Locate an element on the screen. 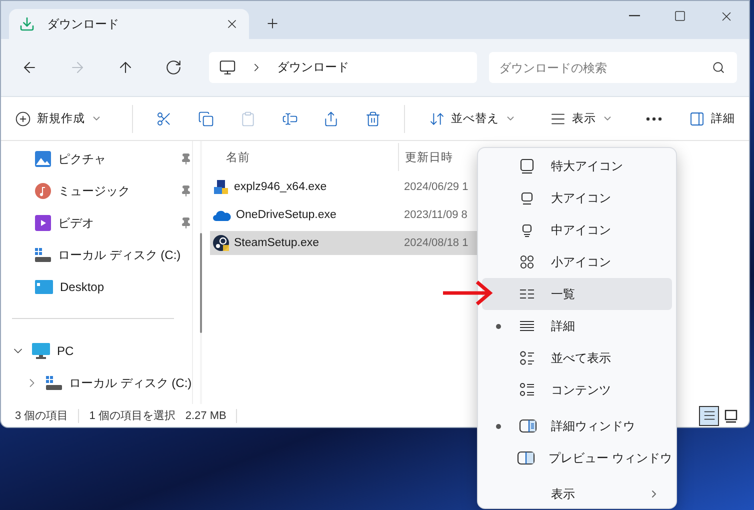 Image resolution: width=754 pixels, height=510 pixels. details-pane-button: 詳細 is located at coordinates (712, 118).